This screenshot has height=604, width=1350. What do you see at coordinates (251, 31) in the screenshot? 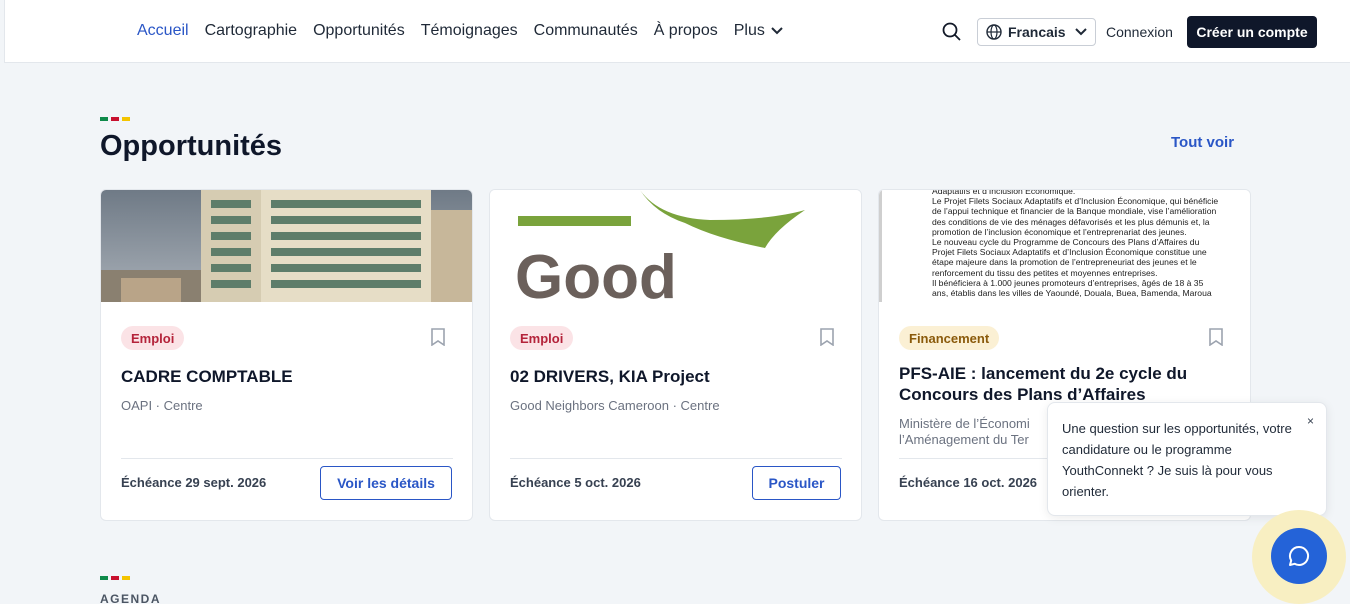
I see `nav-item-cartographie: Cartographie` at bounding box center [251, 31].